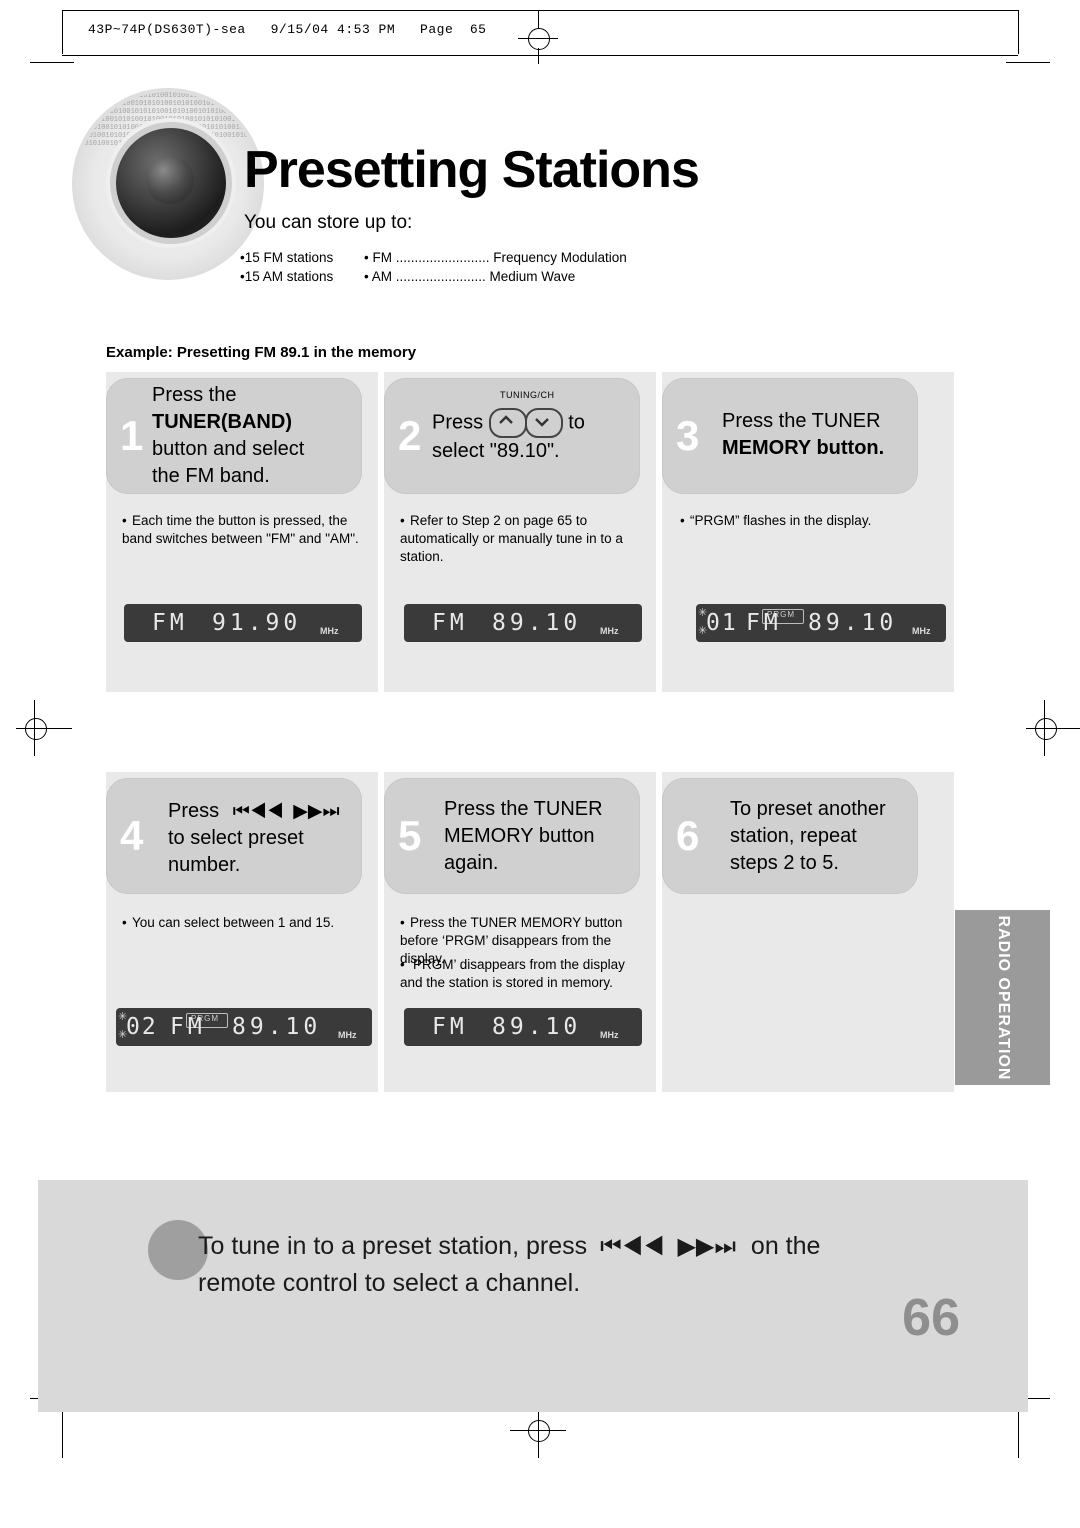 The width and height of the screenshot is (1080, 1528). What do you see at coordinates (527, 395) in the screenshot?
I see `tuning-ch-label: TUNING/CH` at bounding box center [527, 395].